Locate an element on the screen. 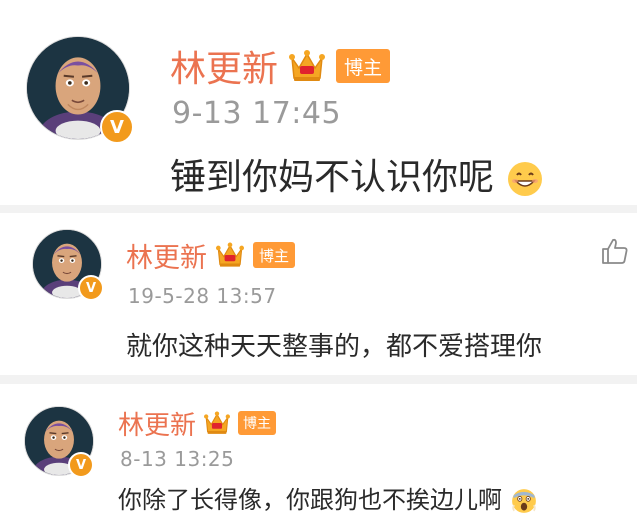 This screenshot has height=515, width=637. comment-timestamp: 8-13 13:25 is located at coordinates (177, 459).